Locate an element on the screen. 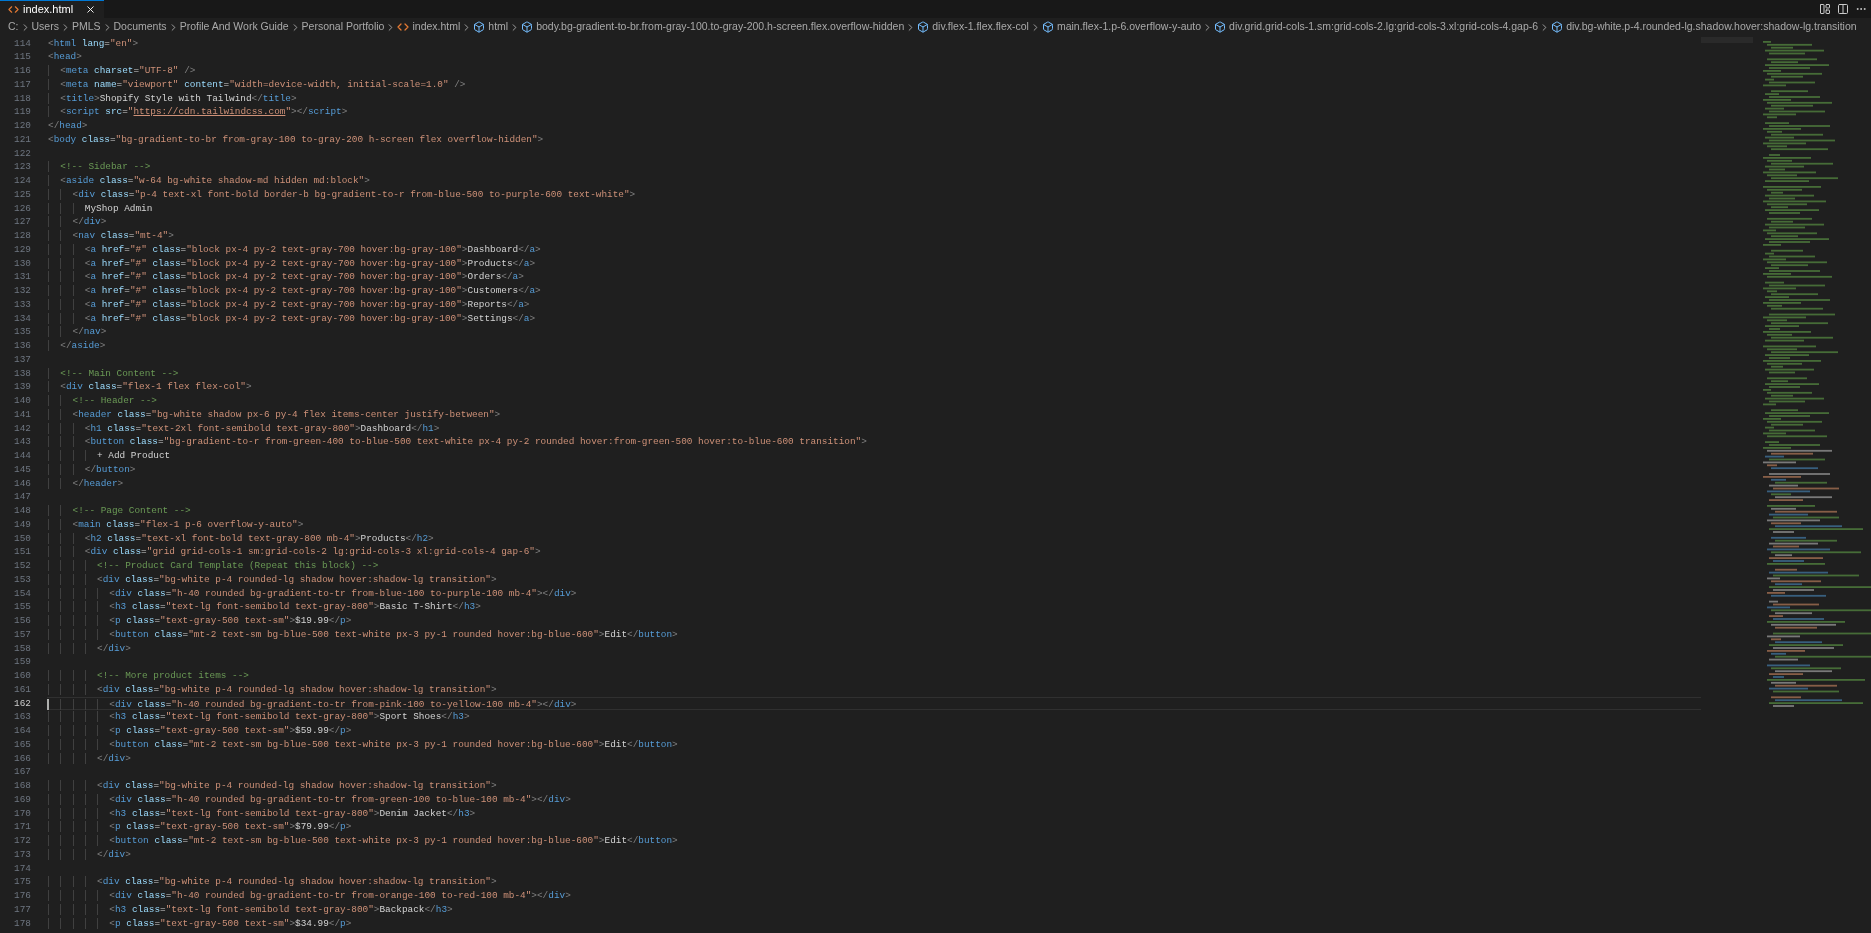 This screenshot has height=933, width=1871. code-line: <header class="bg-white shadow px-6 py-4 flex items-center justify-between"> is located at coordinates (274, 414).